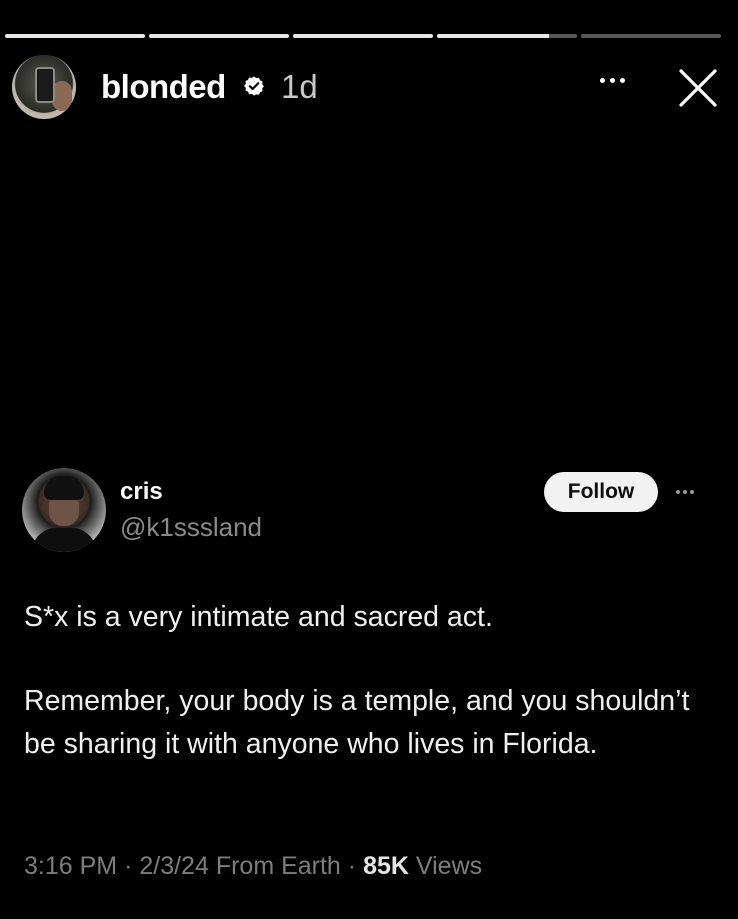  What do you see at coordinates (601, 492) in the screenshot?
I see `follow-button: Follow` at bounding box center [601, 492].